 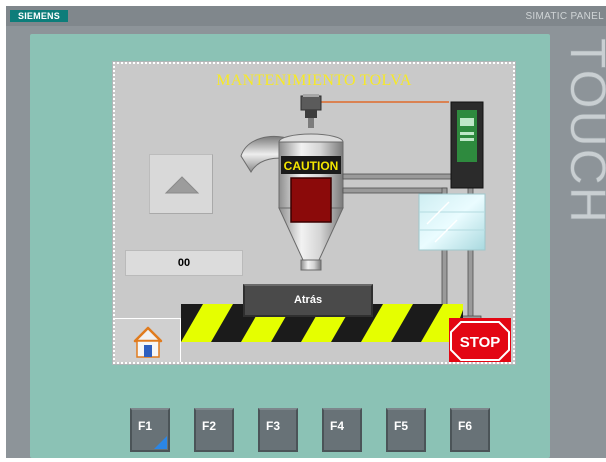 I want to click on function-key-f2: F2, so click(x=214, y=430).